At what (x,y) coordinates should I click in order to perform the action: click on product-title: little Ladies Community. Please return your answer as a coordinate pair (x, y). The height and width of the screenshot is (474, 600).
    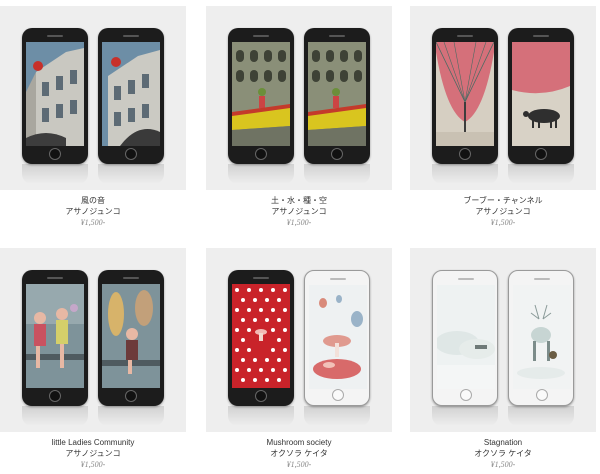
    Looking at the image, I should click on (93, 442).